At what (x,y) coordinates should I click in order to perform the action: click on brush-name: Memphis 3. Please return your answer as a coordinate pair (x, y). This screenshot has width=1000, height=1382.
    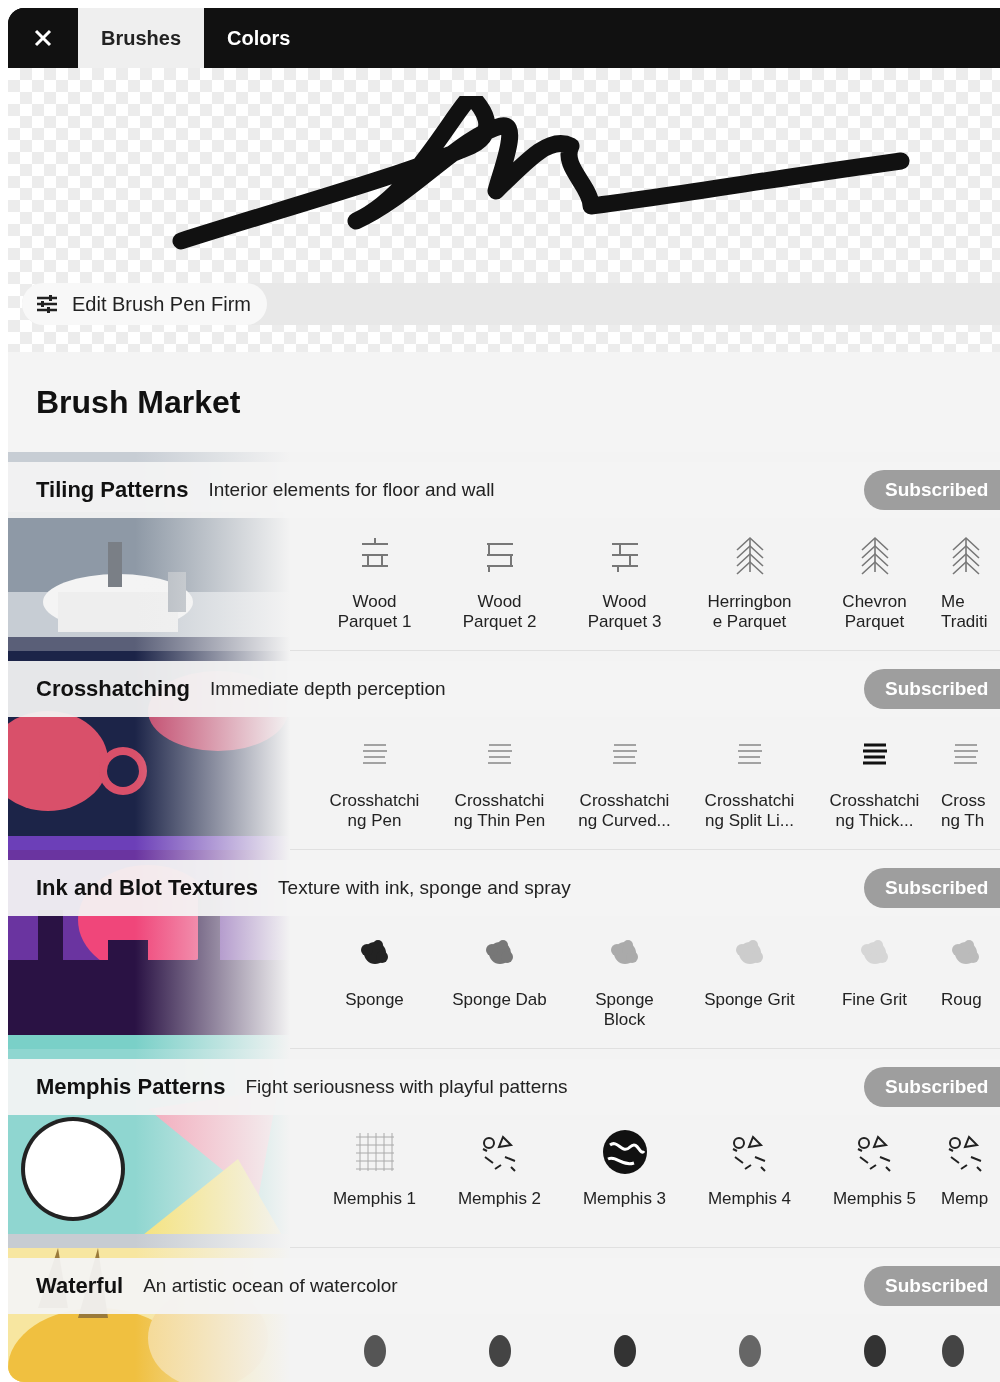
    Looking at the image, I should click on (624, 1199).